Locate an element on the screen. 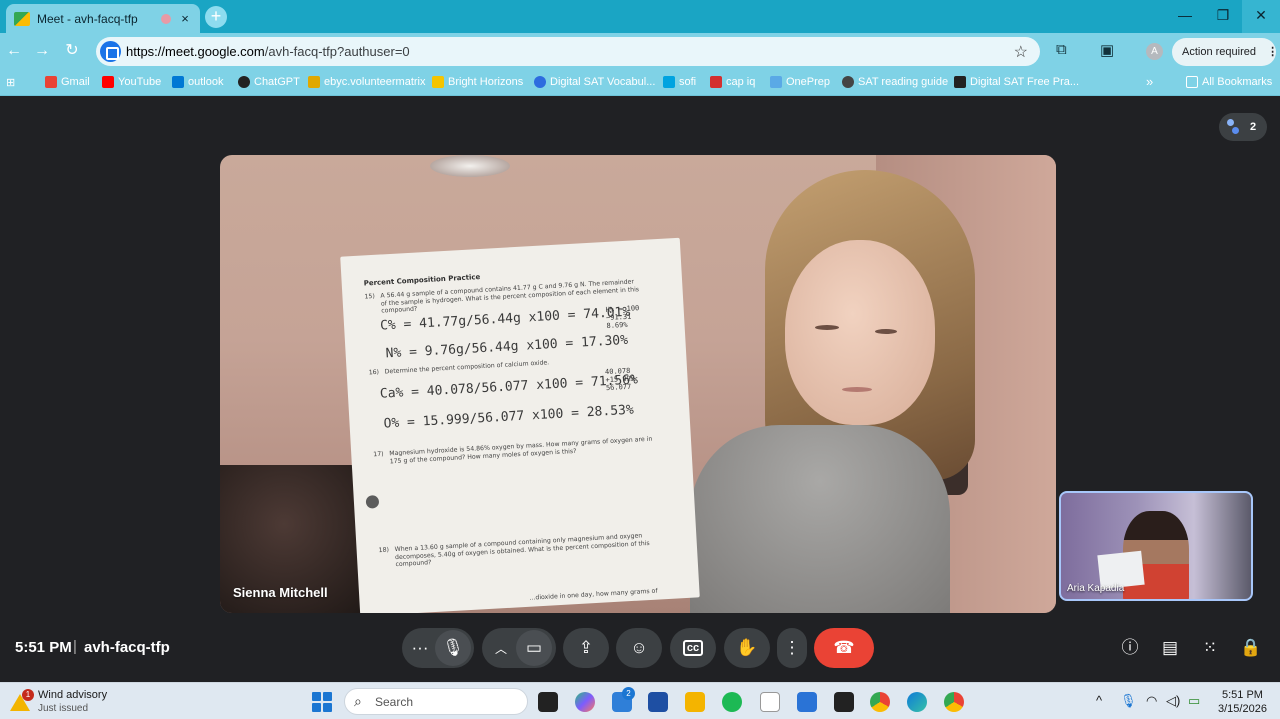 This screenshot has height=719, width=1280. tab-search-icon: ▣ is located at coordinates (1107, 50).